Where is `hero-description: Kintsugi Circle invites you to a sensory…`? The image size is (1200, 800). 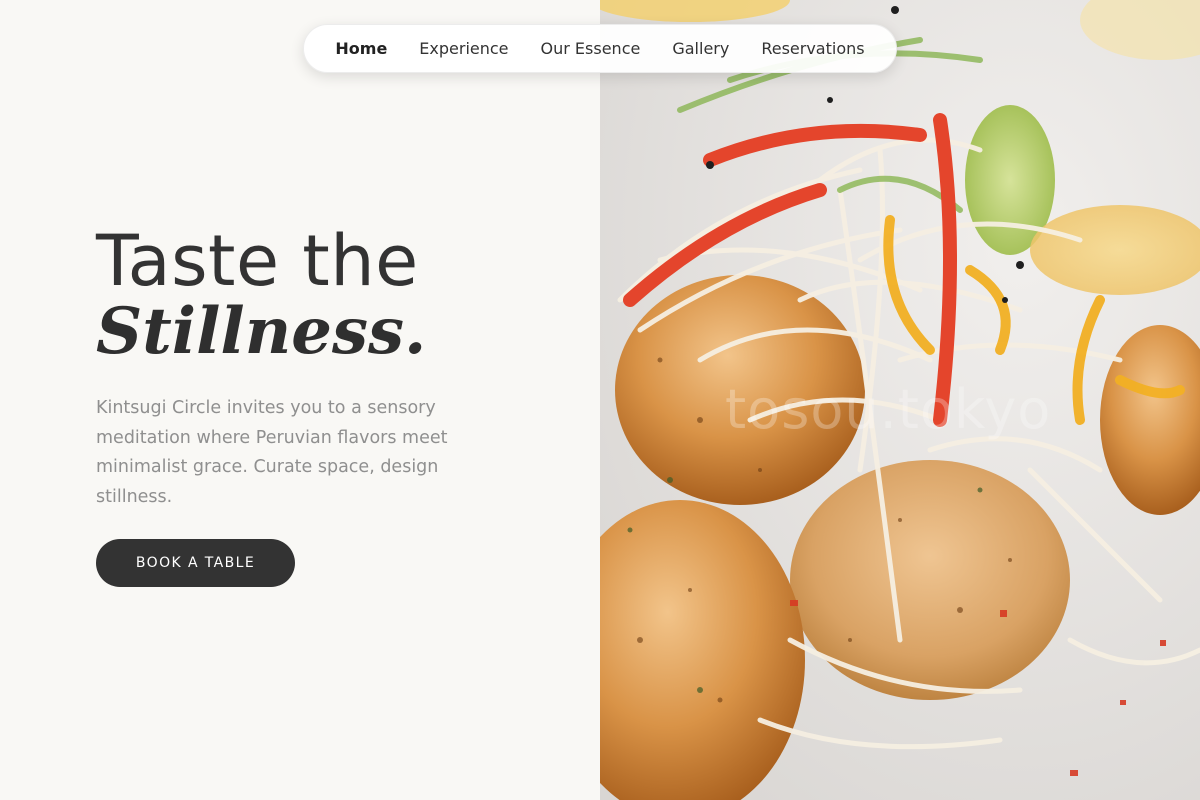
hero-description: Kintsugi Circle invites you to a sensory… is located at coordinates (272, 452).